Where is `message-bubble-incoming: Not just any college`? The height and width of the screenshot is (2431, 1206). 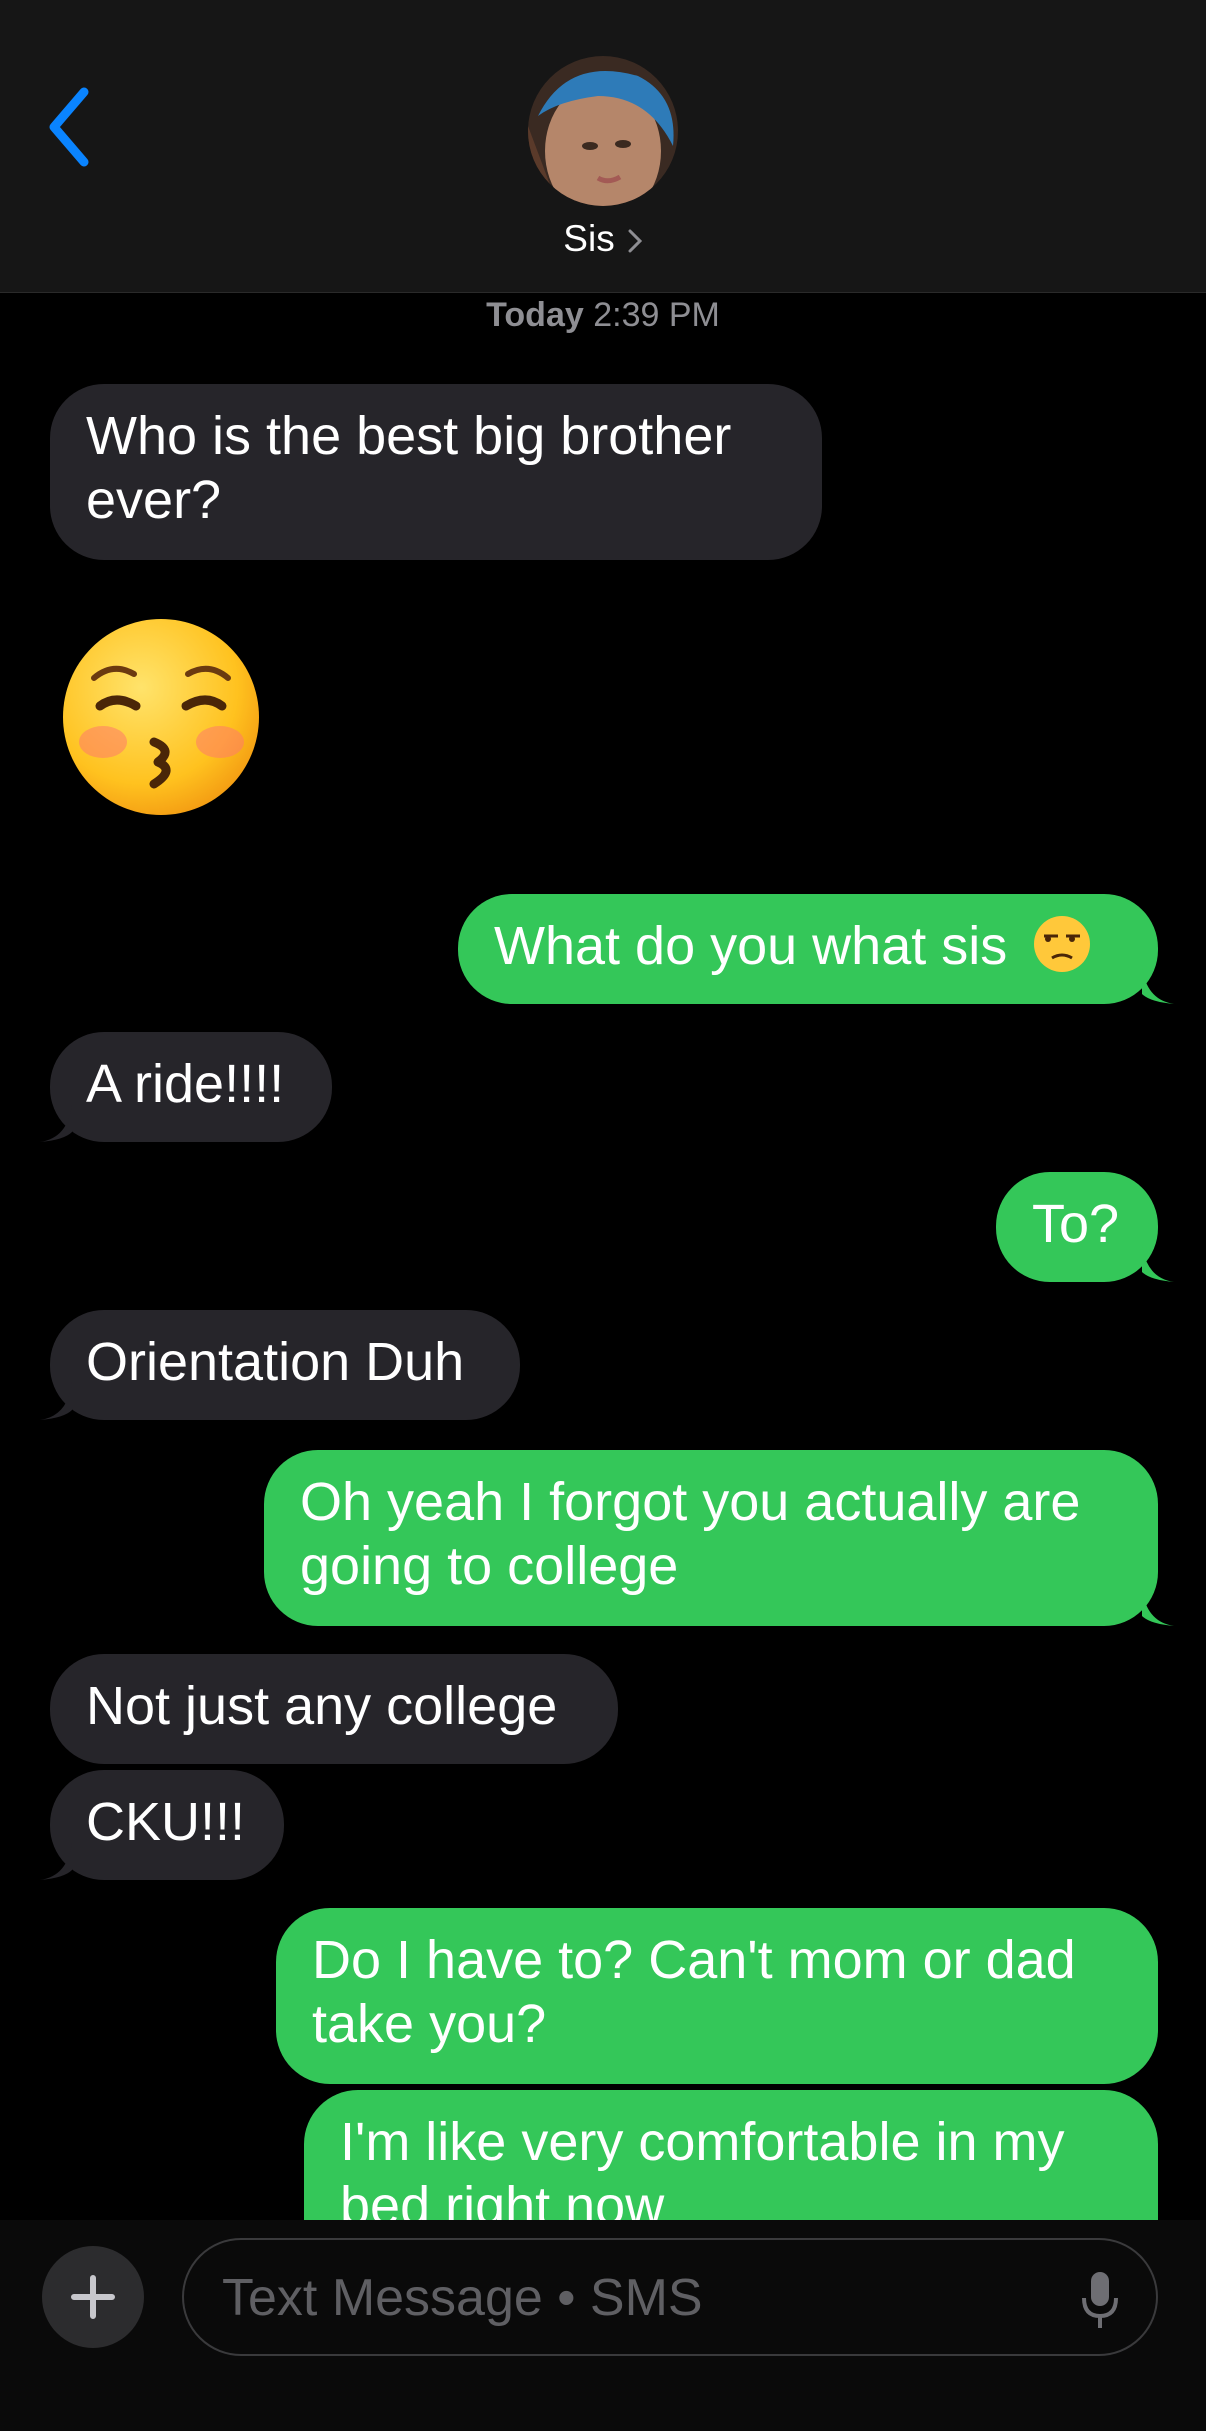
message-bubble-incoming: Not just any college is located at coordinates (334, 1709).